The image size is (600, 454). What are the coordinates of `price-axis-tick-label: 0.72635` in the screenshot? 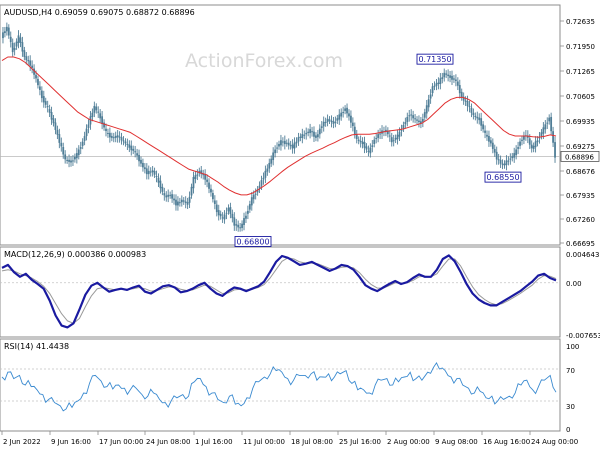 It's located at (580, 22).